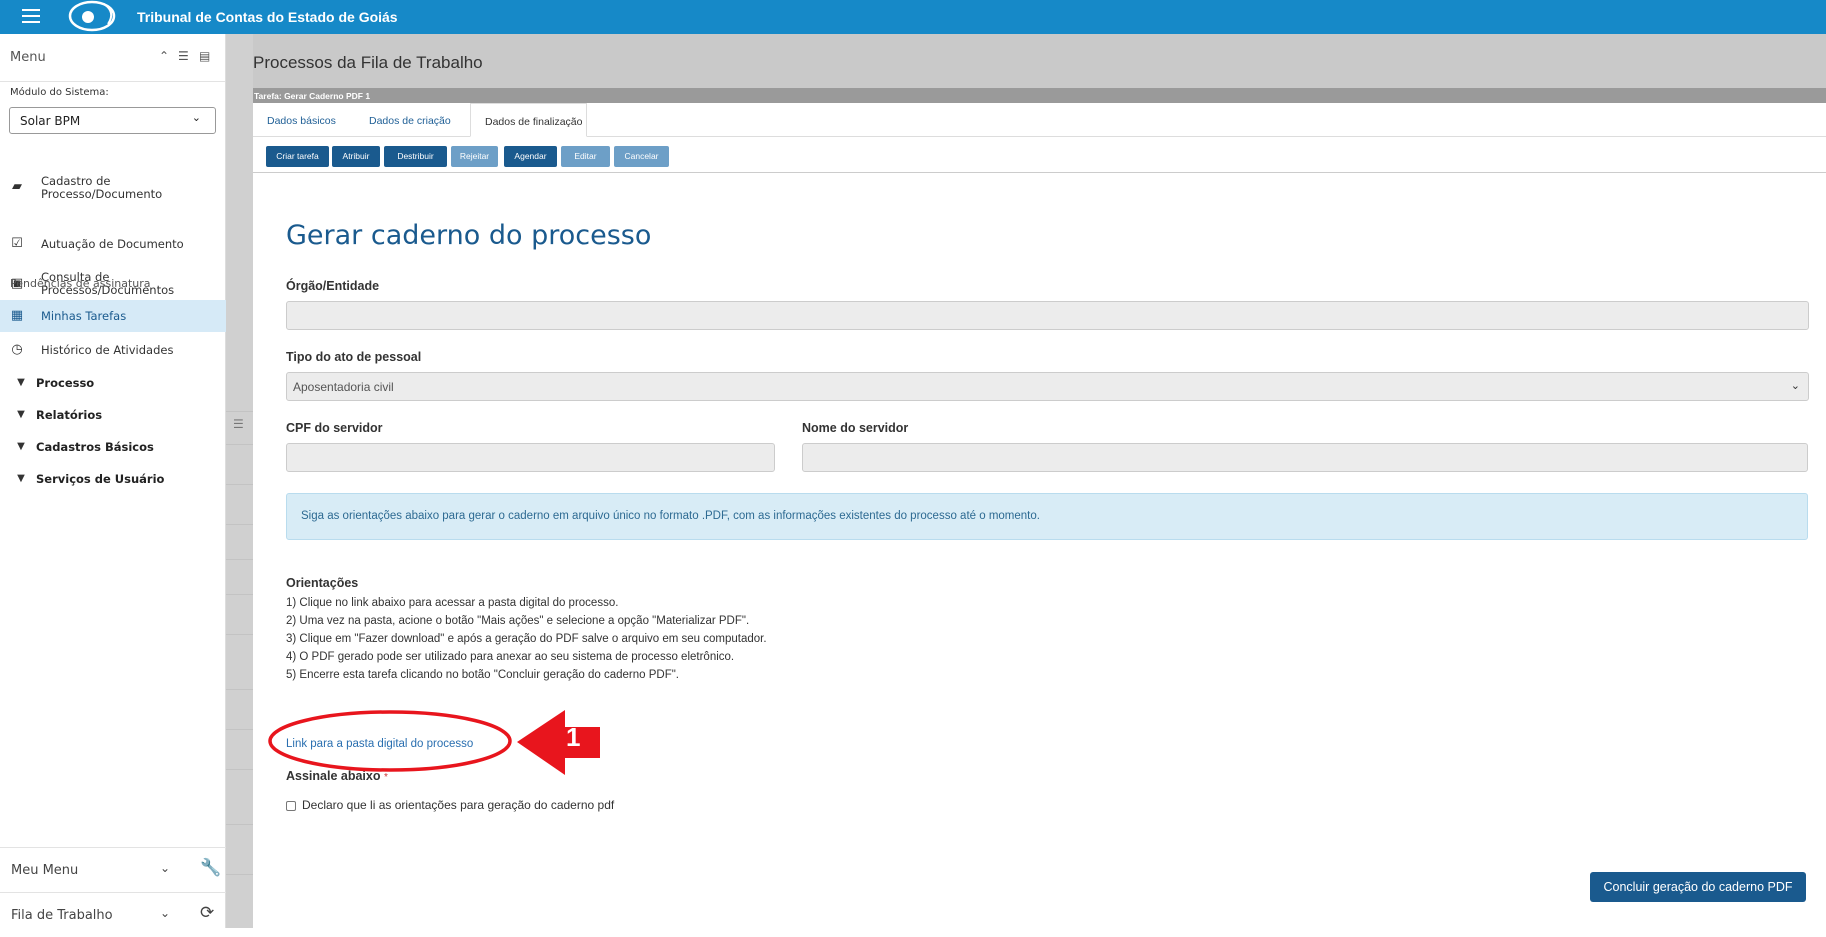 Image resolution: width=1826 pixels, height=937 pixels. I want to click on sidebar-section-servicos: ▼ Serviços de Usuário, so click(113, 479).